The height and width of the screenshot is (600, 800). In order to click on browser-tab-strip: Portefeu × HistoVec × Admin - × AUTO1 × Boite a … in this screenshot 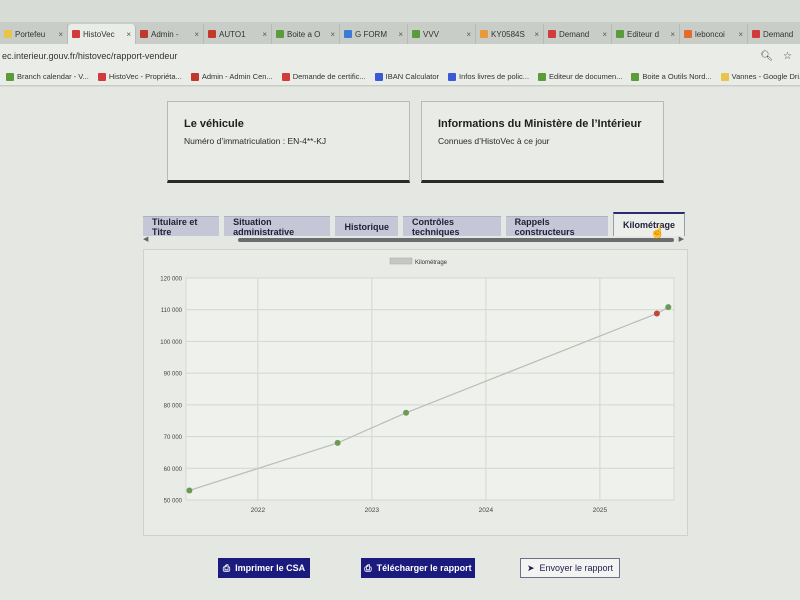, I will do `click(400, 33)`.